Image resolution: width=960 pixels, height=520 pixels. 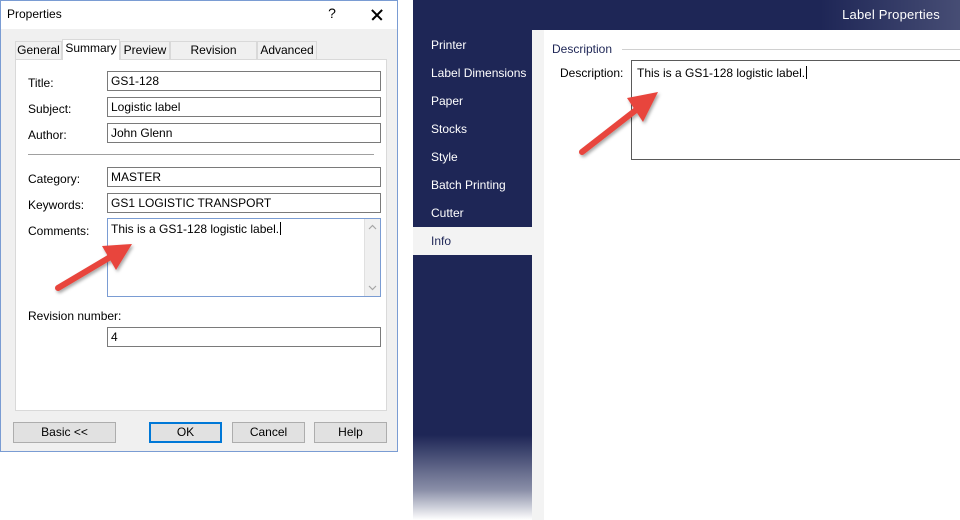 I want to click on header-title: Label Properties, so click(x=891, y=14).